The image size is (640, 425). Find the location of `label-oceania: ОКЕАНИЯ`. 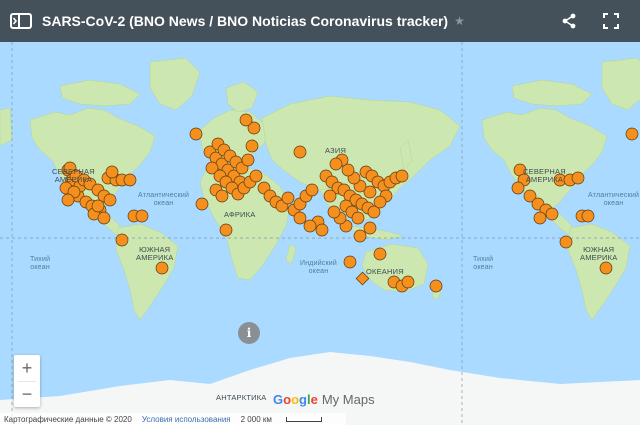

label-oceania: ОКЕАНИЯ is located at coordinates (385, 272).